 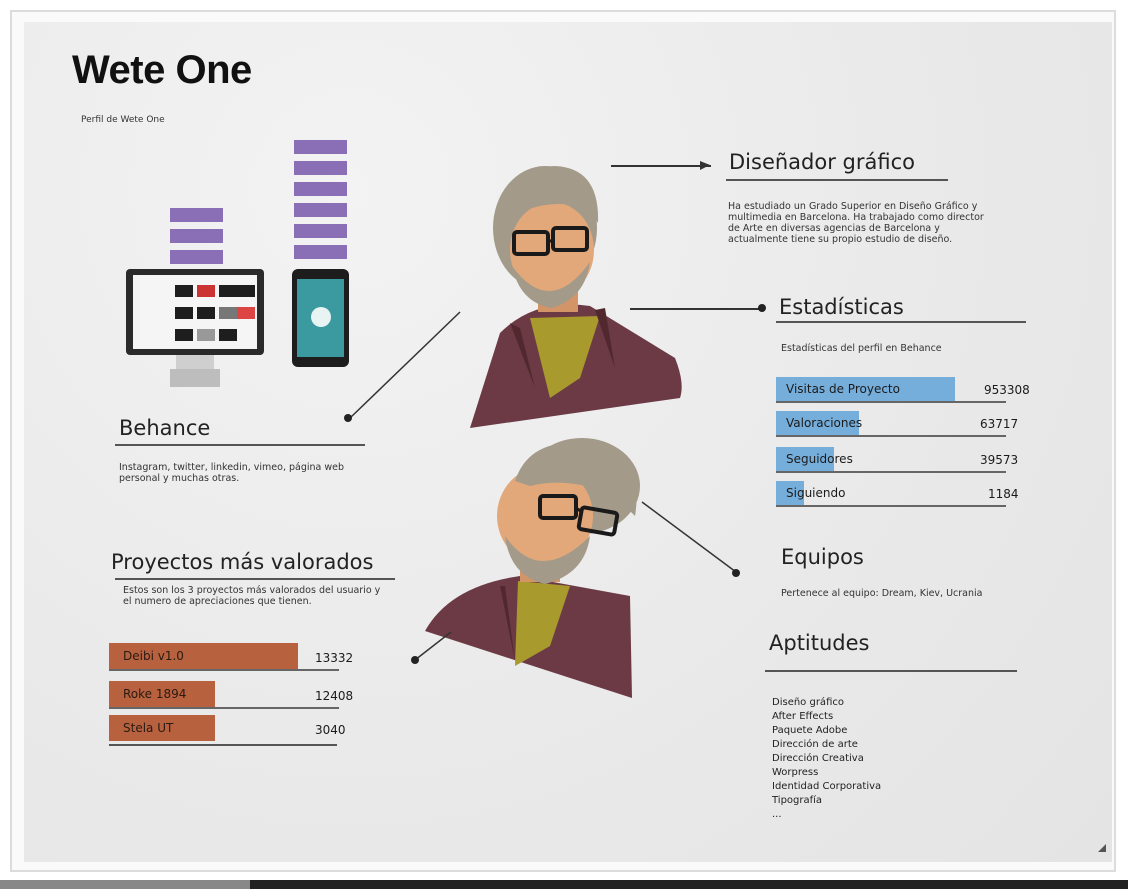 I want to click on connector-designer, so click(x=661, y=166).